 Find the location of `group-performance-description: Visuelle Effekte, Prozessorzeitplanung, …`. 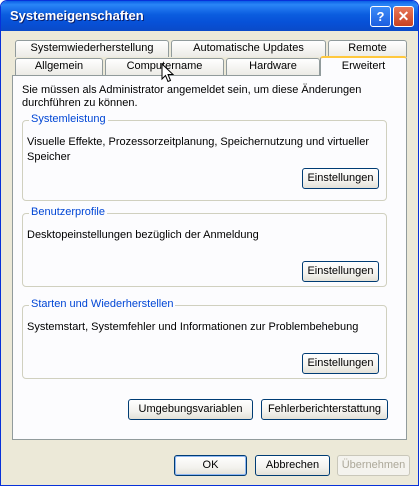

group-performance-description: Visuelle Effekte, Prozessorzeitplanung, … is located at coordinates (198, 149).